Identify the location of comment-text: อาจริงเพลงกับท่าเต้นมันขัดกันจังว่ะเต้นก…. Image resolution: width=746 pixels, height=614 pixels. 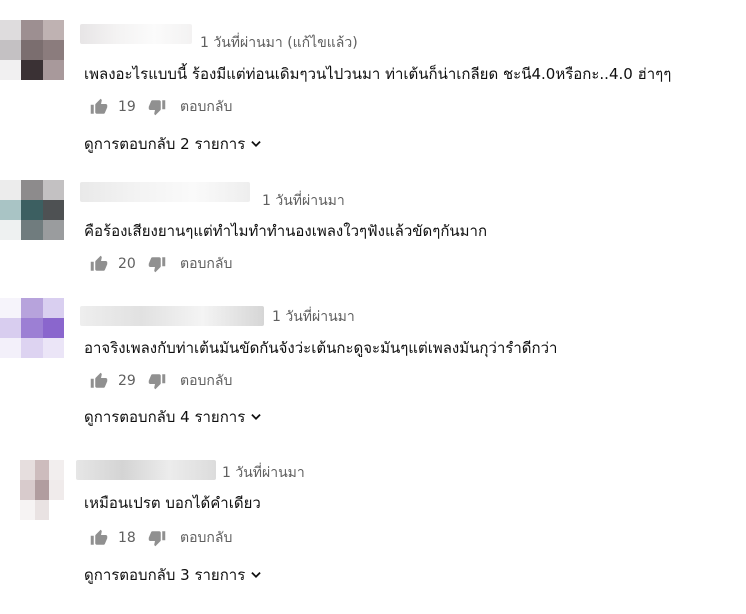
(321, 348).